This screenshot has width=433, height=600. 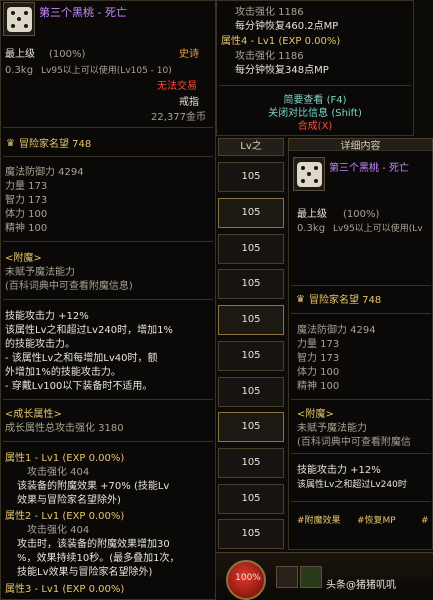 I want to click on stat-vitality: 体力 100, so click(x=26, y=214).